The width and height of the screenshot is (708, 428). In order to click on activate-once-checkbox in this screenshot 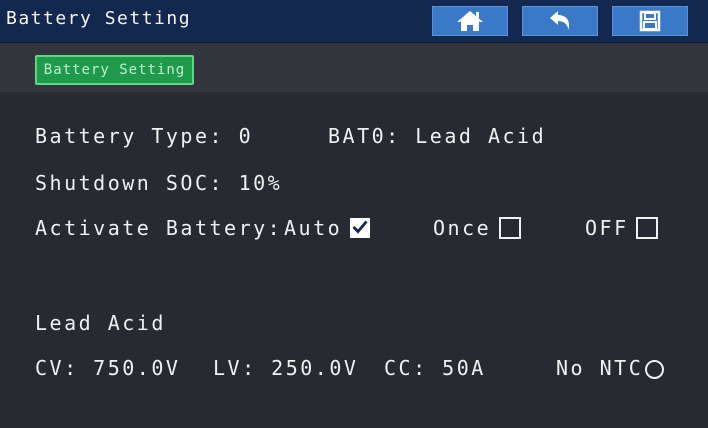, I will do `click(510, 228)`.